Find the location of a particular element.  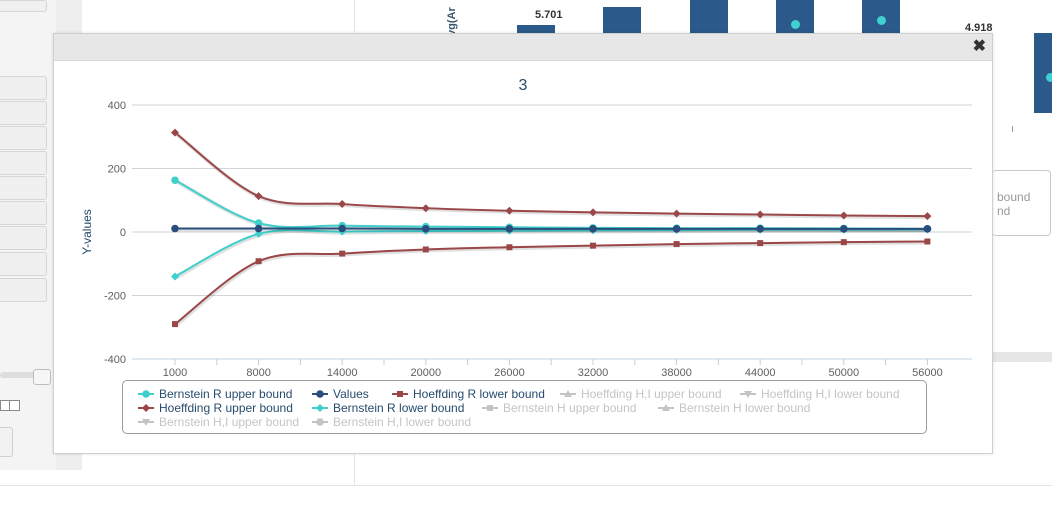

y-tick-label: 400 is located at coordinates (117, 106).